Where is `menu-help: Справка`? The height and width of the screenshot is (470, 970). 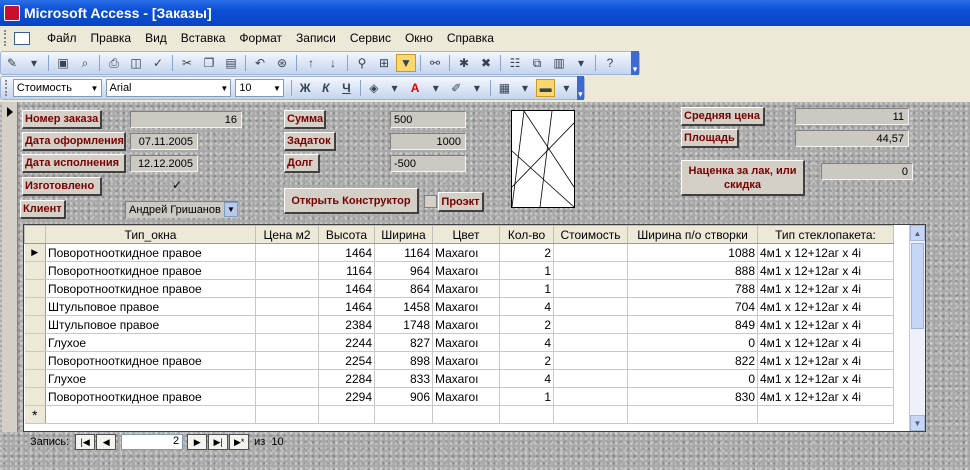 menu-help: Справка is located at coordinates (470, 38).